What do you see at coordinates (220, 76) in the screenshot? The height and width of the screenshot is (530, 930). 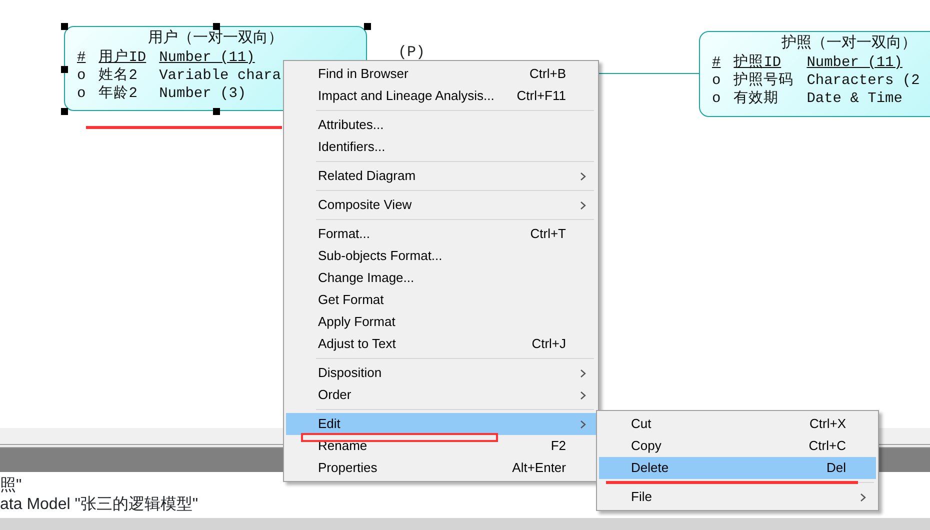 I see `attribute-type: Variable chara` at bounding box center [220, 76].